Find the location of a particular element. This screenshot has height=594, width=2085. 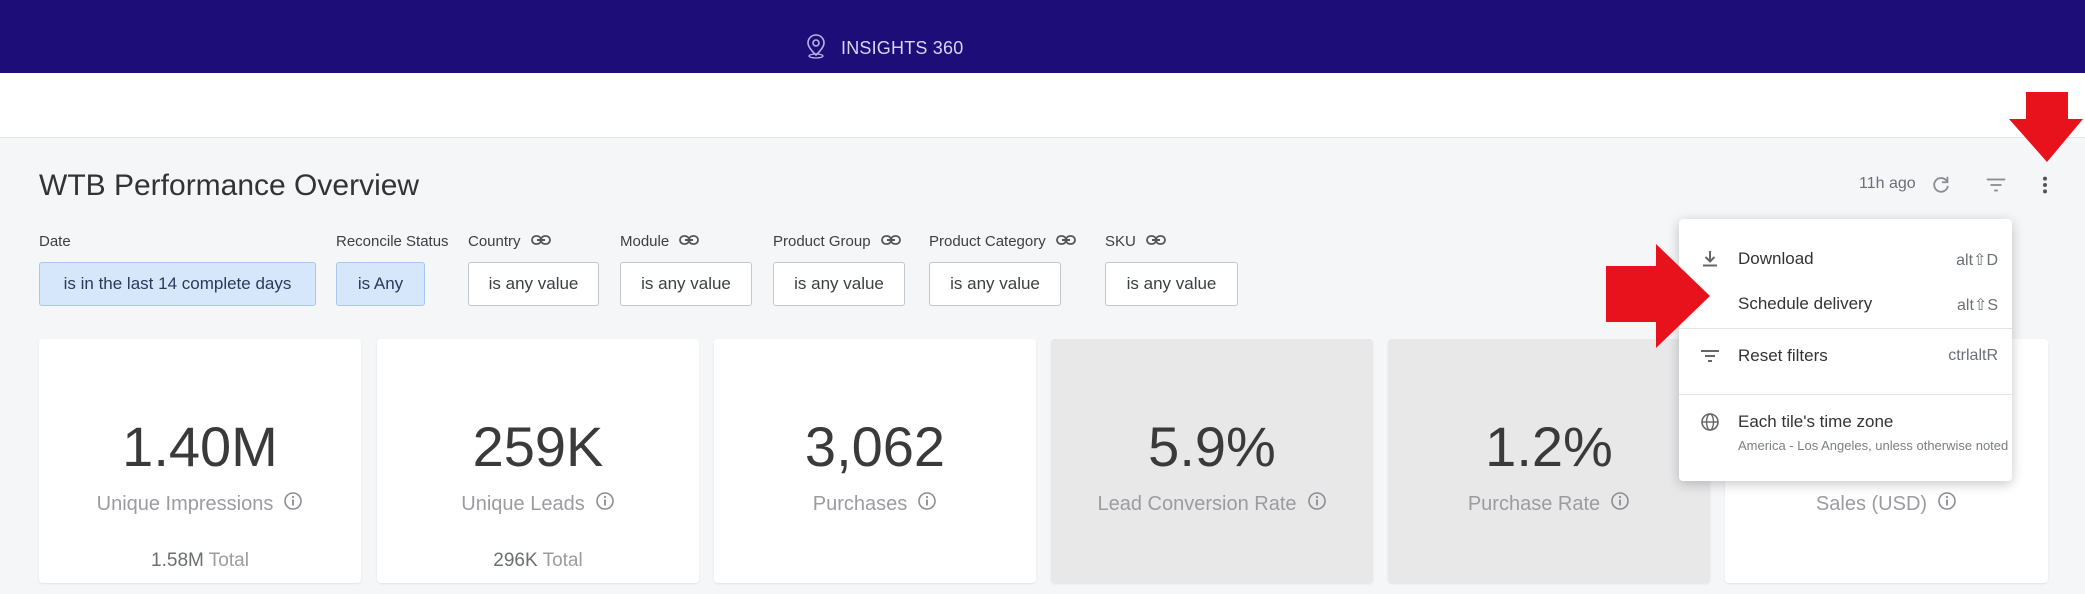

brand-label: INSIGHTS 360 is located at coordinates (902, 48).